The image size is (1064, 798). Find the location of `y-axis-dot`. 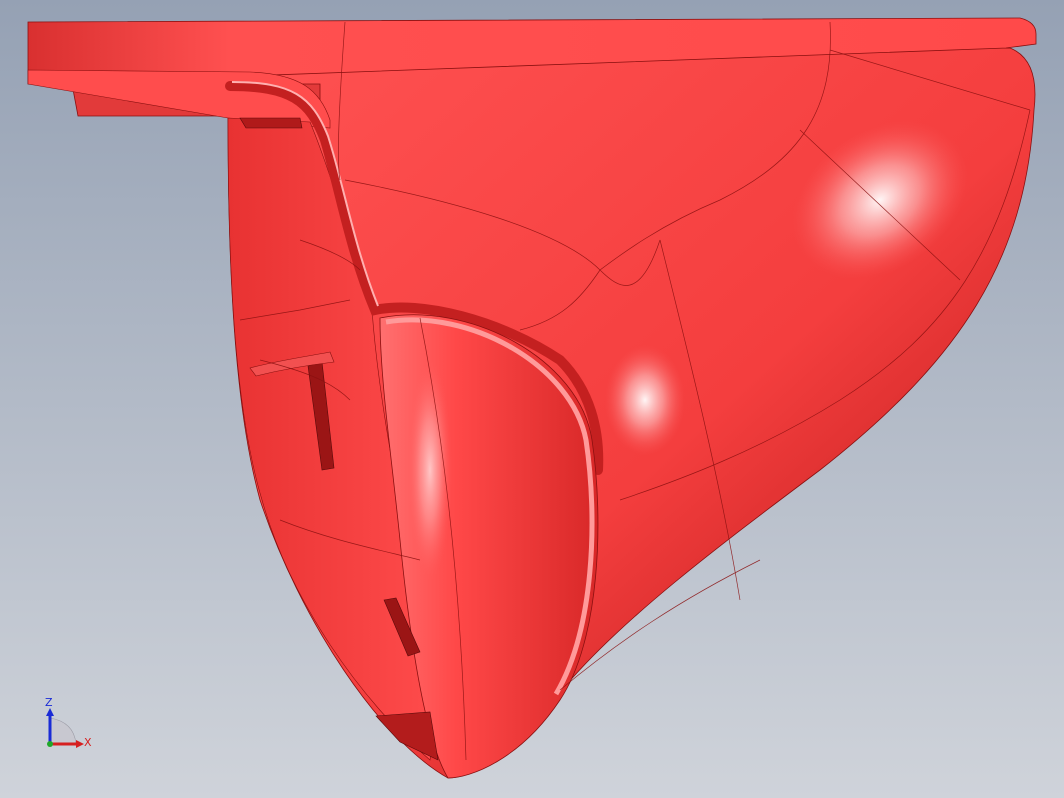

y-axis-dot is located at coordinates (50, 744).